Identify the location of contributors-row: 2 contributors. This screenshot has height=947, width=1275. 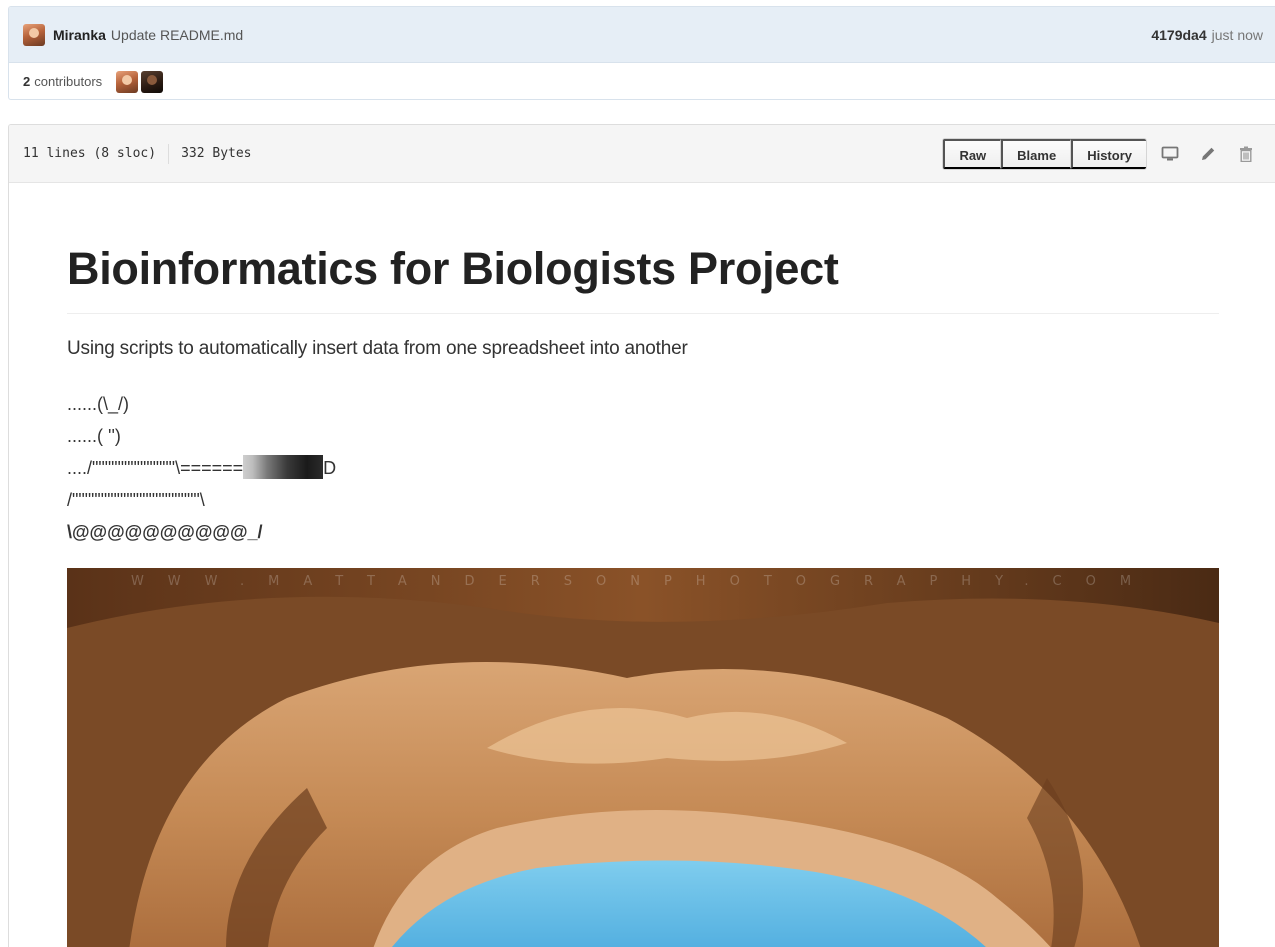
(642, 81).